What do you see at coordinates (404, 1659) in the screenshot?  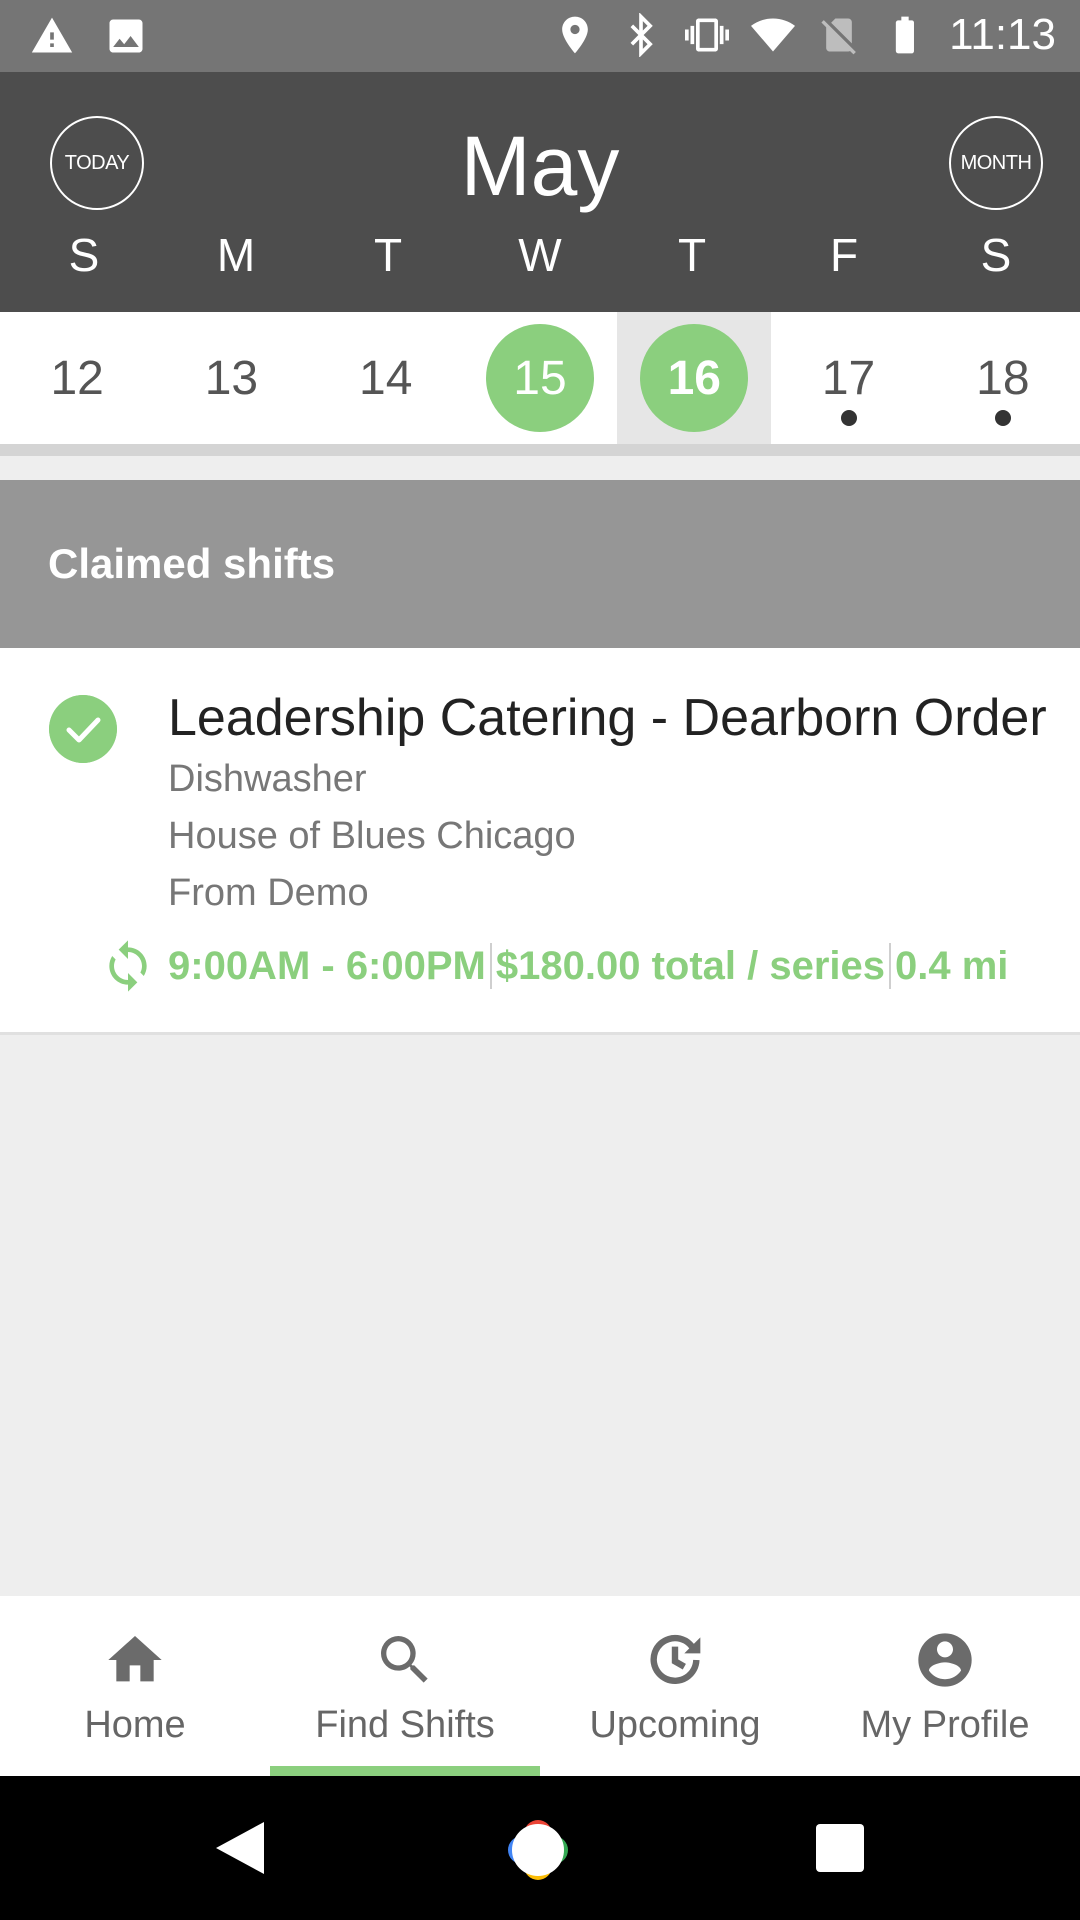 I see `search-icon` at bounding box center [404, 1659].